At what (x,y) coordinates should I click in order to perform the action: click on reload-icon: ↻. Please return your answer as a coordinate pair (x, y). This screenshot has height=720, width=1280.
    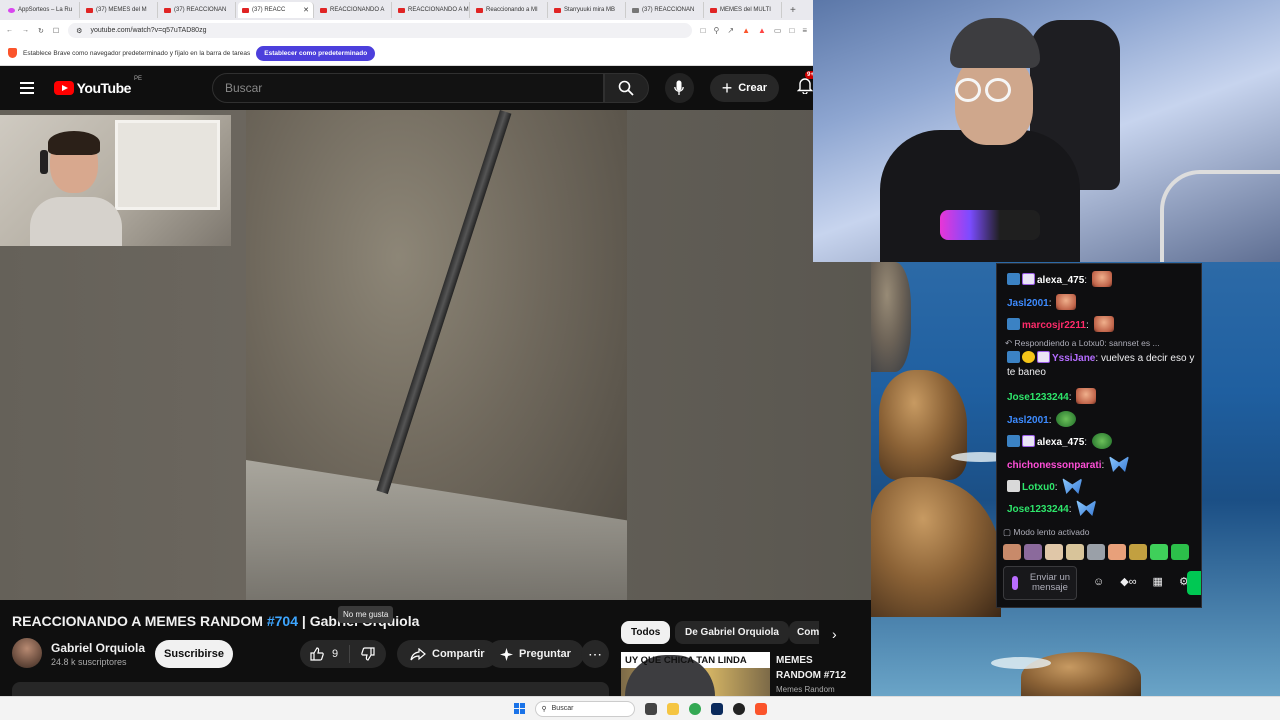
    Looking at the image, I should click on (41, 31).